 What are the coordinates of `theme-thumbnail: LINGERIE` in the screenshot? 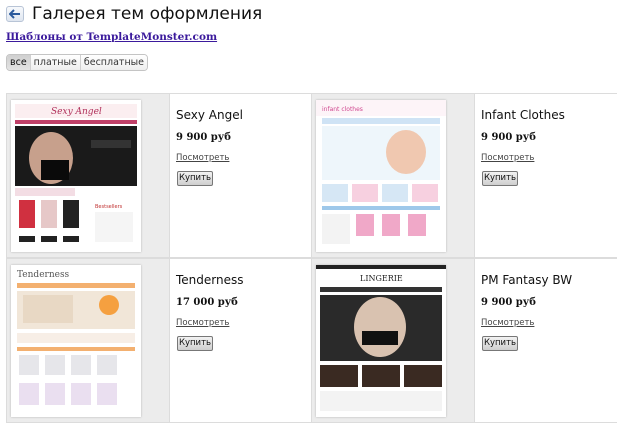 It's located at (381, 341).